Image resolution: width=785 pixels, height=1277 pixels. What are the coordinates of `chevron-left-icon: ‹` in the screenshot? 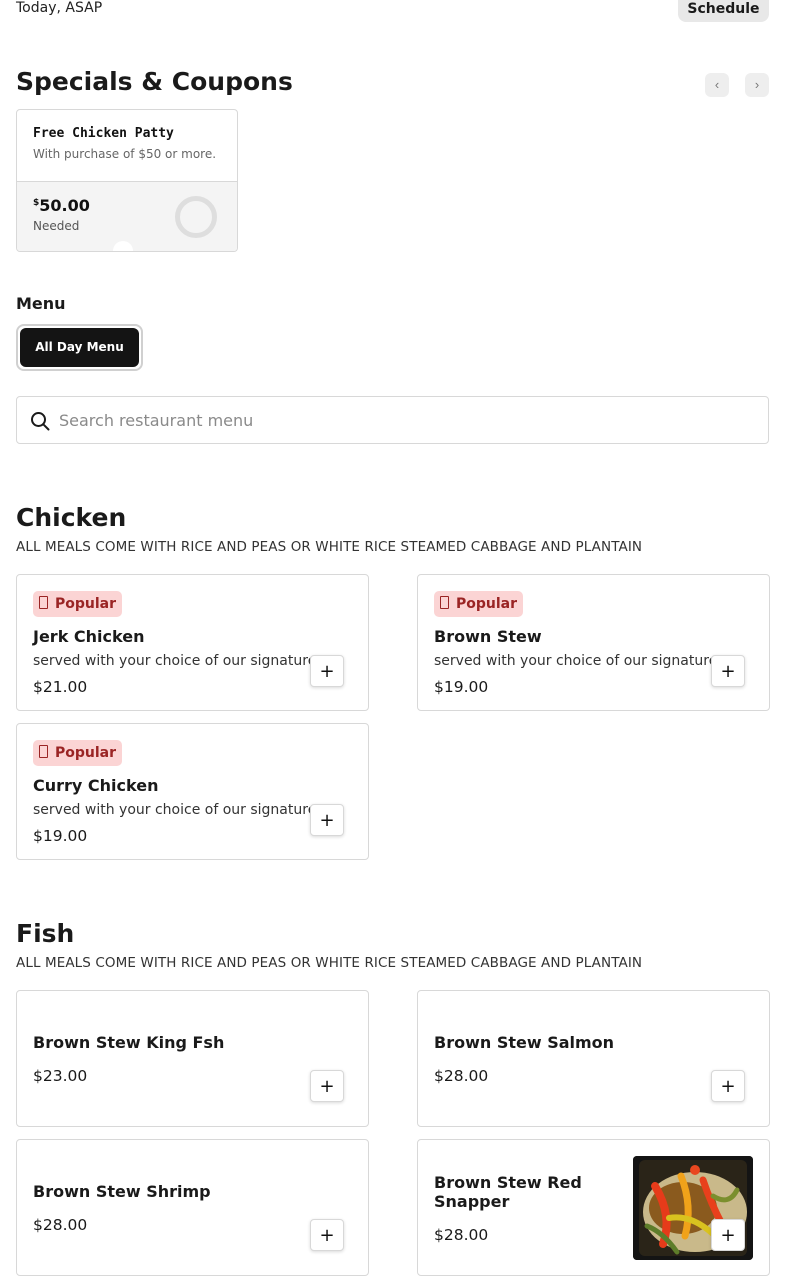 It's located at (717, 84).